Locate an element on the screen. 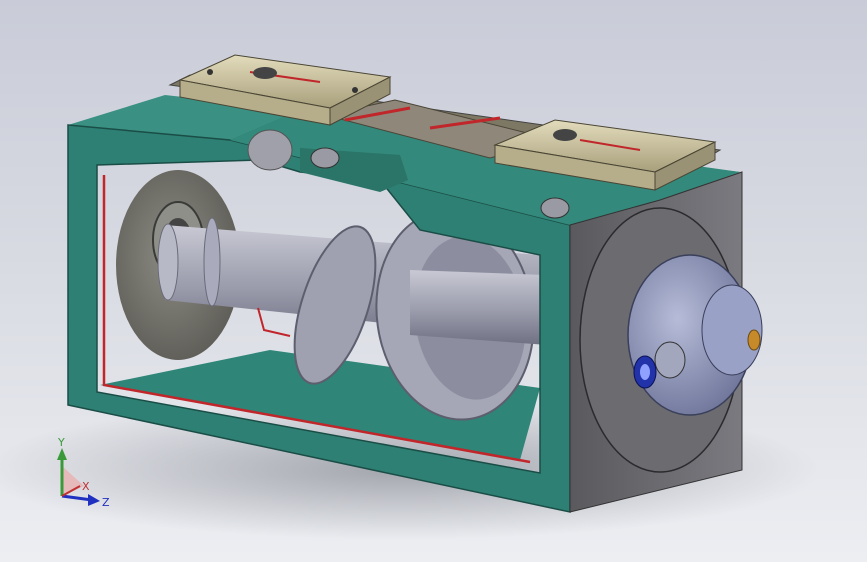 The width and height of the screenshot is (867, 562). triad-y-arrow is located at coordinates (62, 454).